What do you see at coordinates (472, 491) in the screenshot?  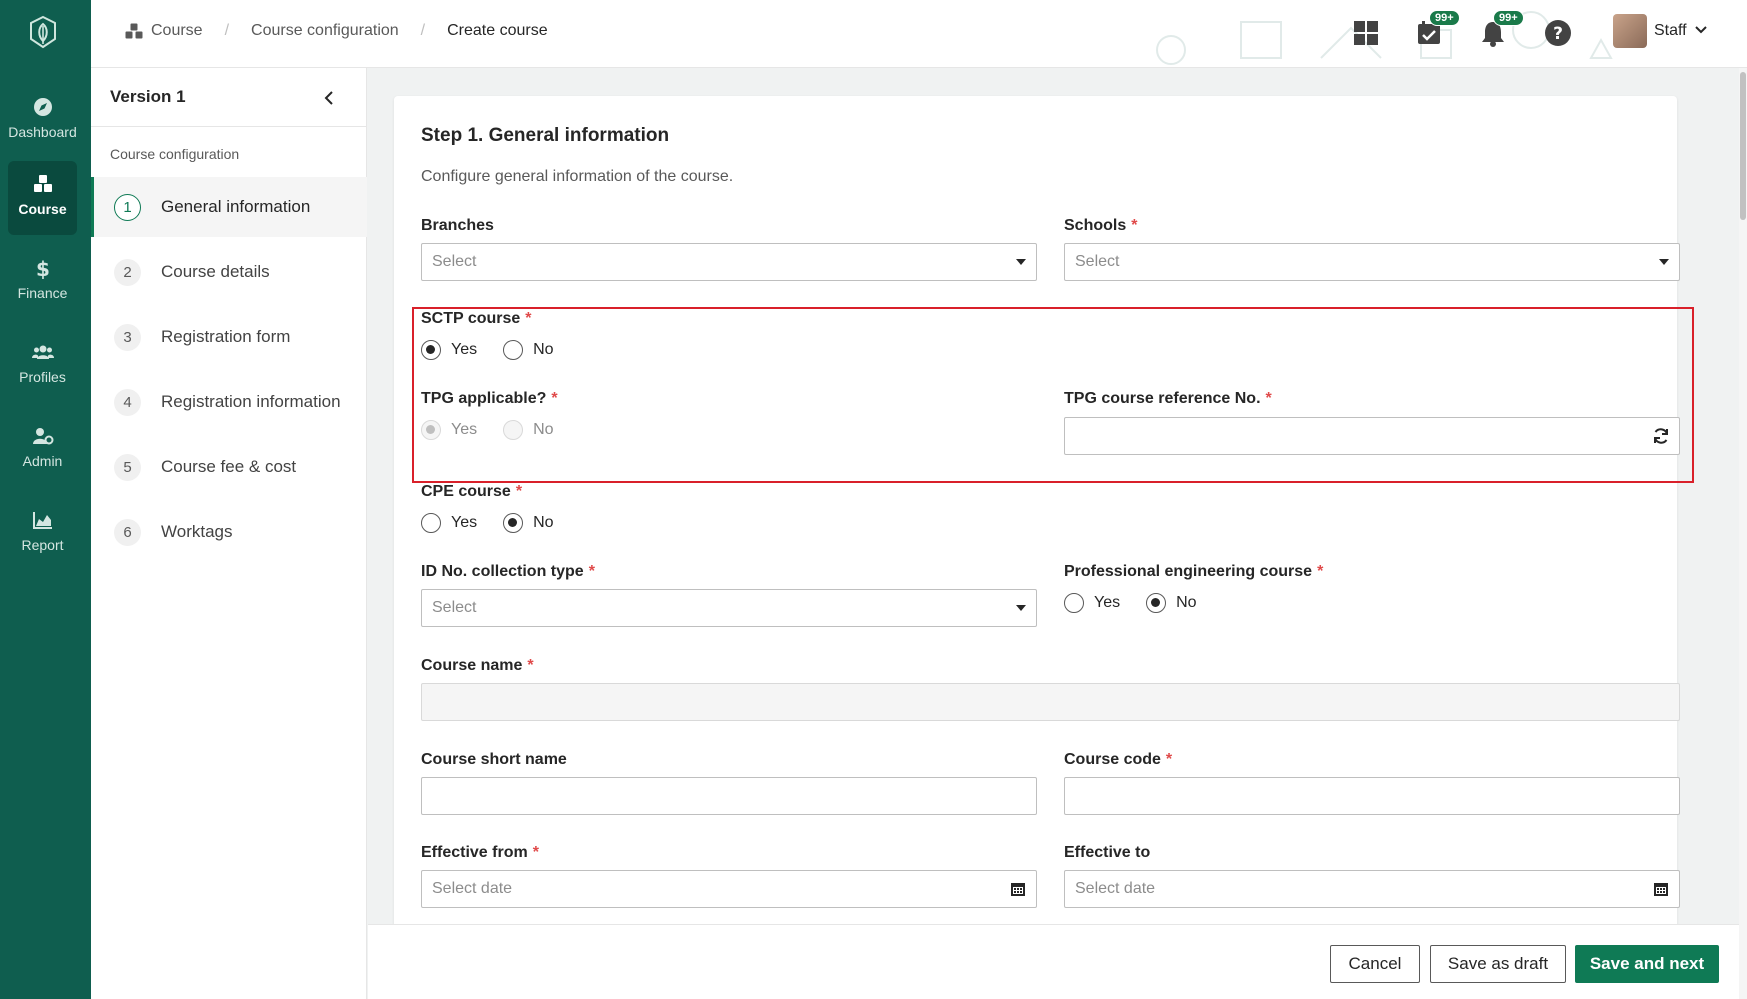 I see `cpe-label: CPE course *` at bounding box center [472, 491].